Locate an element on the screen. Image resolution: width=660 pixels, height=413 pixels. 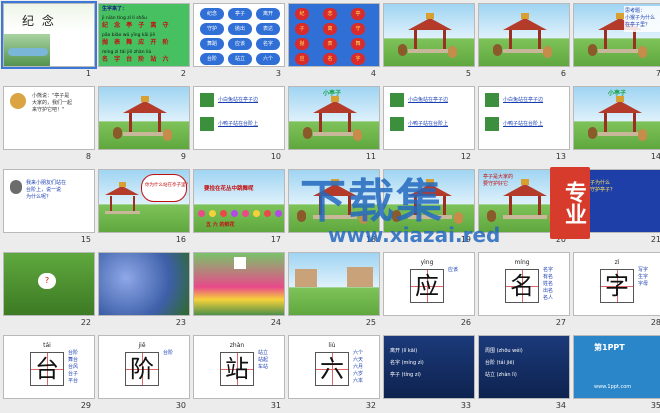
word-bubble: 子 is located at coordinates (302, 29).